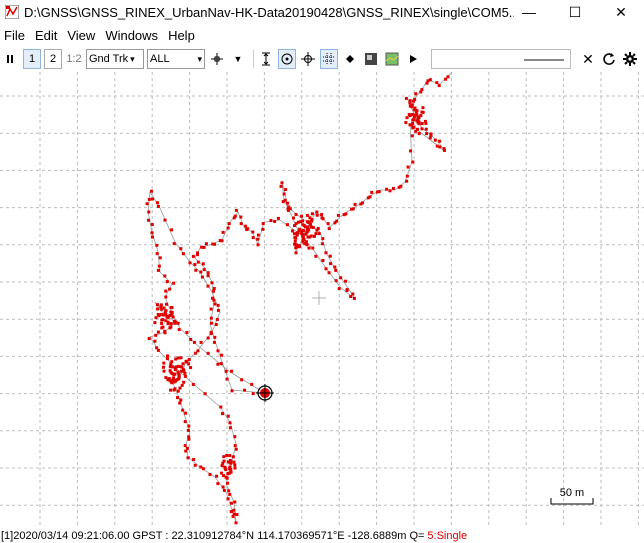 The height and width of the screenshot is (543, 644). What do you see at coordinates (47, 35) in the screenshot?
I see `menu-edit: Edit` at bounding box center [47, 35].